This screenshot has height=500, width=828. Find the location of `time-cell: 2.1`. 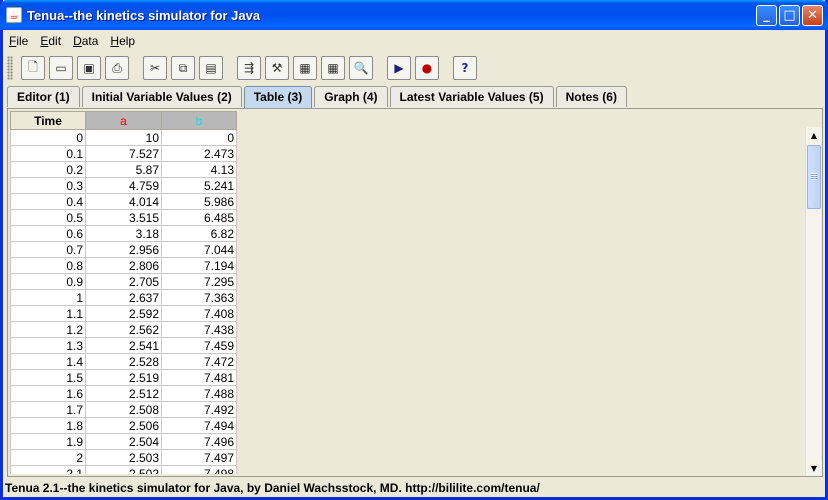

time-cell: 2.1 is located at coordinates (48, 469).